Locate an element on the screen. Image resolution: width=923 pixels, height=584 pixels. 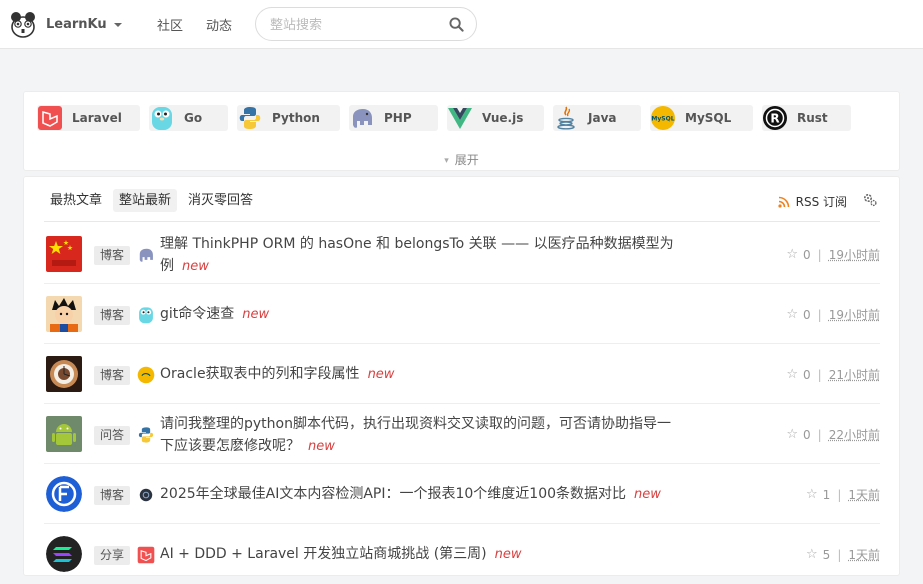
brand-logo: LearnKu is located at coordinates (57, 24).